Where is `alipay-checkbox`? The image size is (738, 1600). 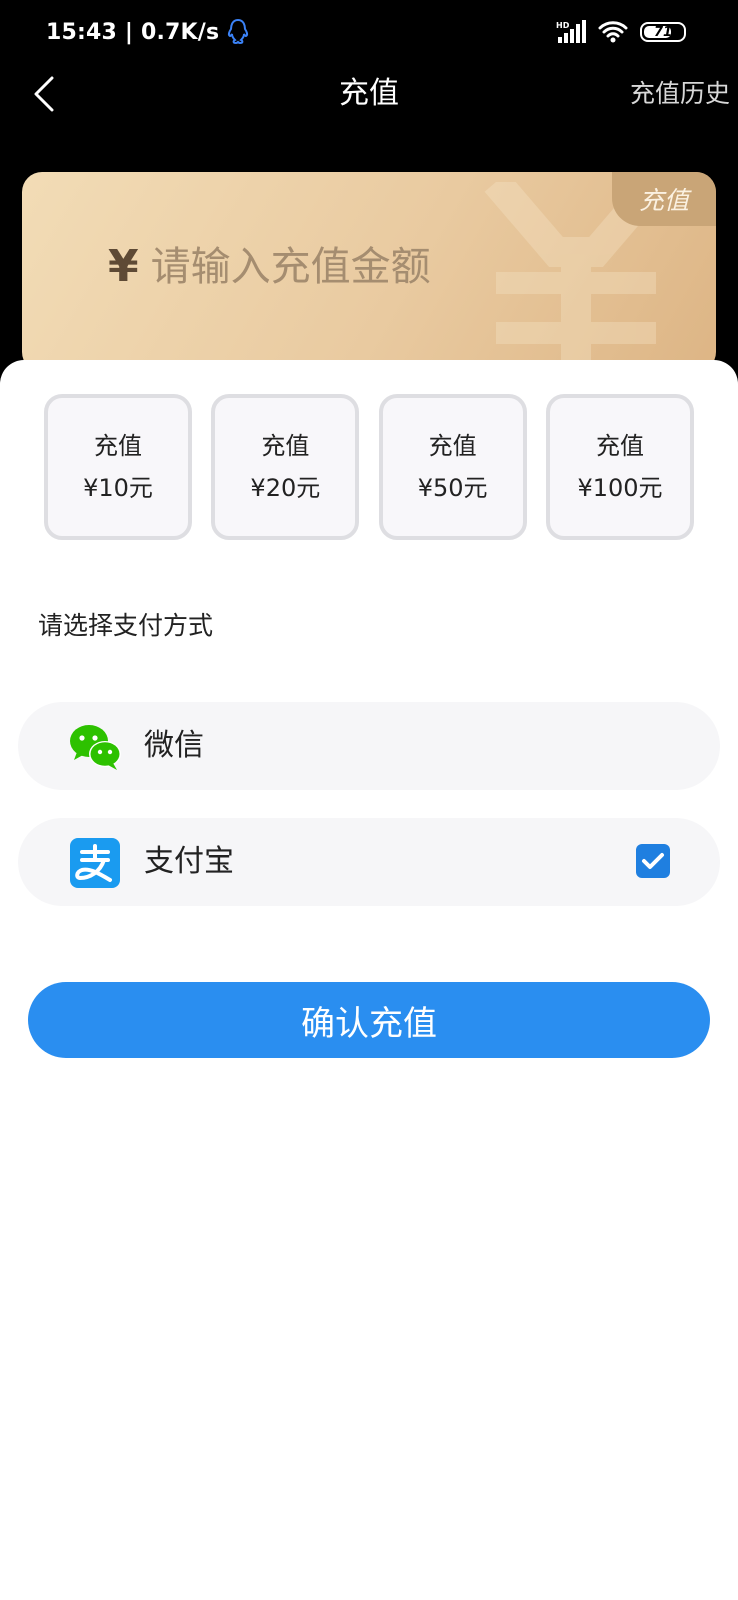 alipay-checkbox is located at coordinates (653, 861).